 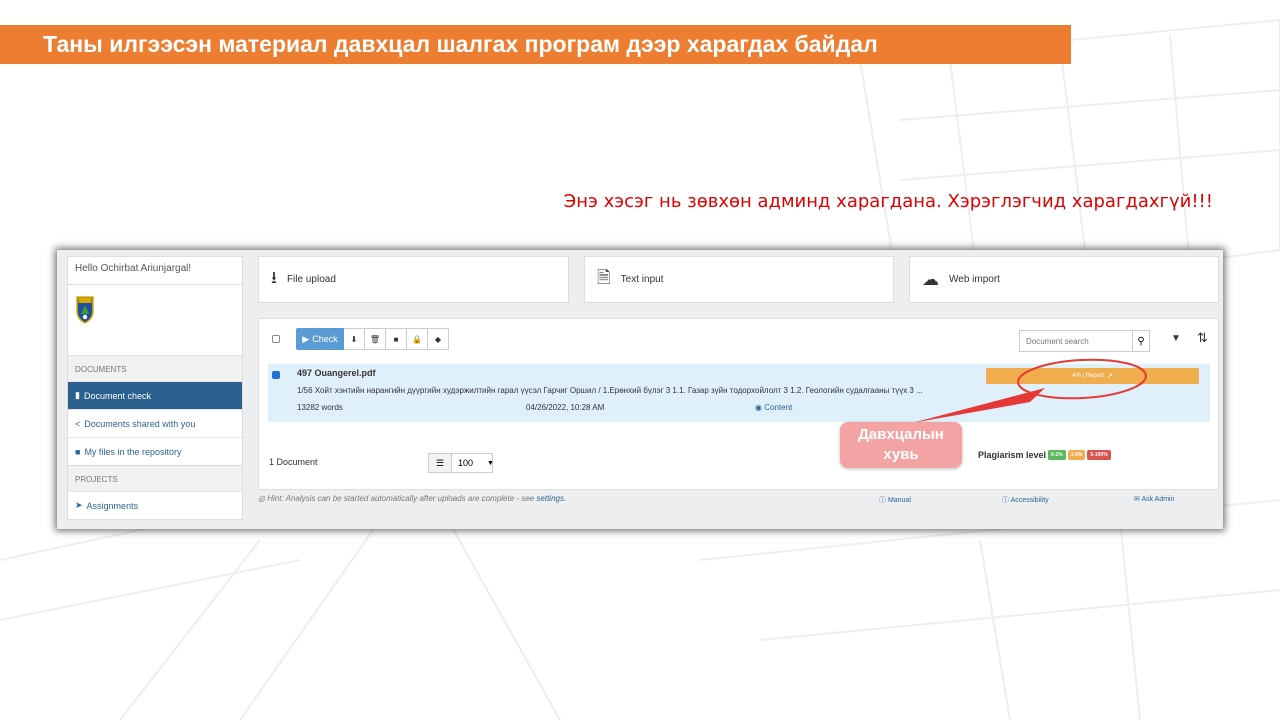 I want to click on manual-link: ⓘ Manual, so click(x=895, y=500).